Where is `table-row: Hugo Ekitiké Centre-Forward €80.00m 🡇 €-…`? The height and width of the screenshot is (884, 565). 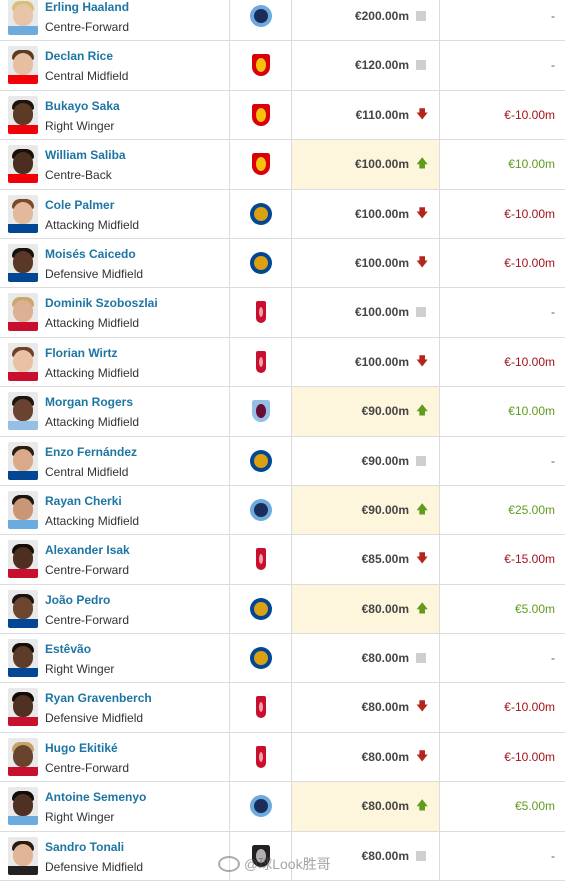
table-row: Hugo Ekitiké Centre-Forward €80.00m 🡇 €-… is located at coordinates (282, 757).